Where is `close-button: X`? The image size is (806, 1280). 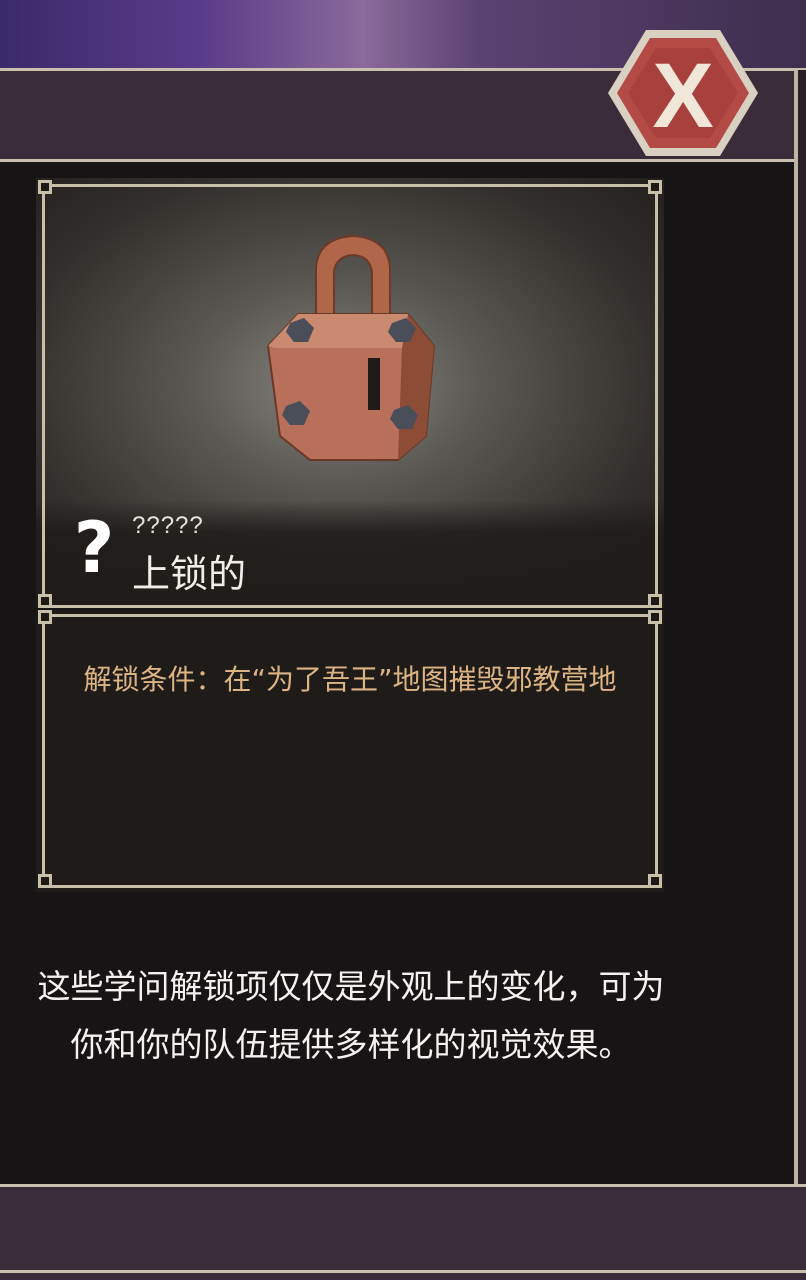
close-button: X is located at coordinates (683, 93).